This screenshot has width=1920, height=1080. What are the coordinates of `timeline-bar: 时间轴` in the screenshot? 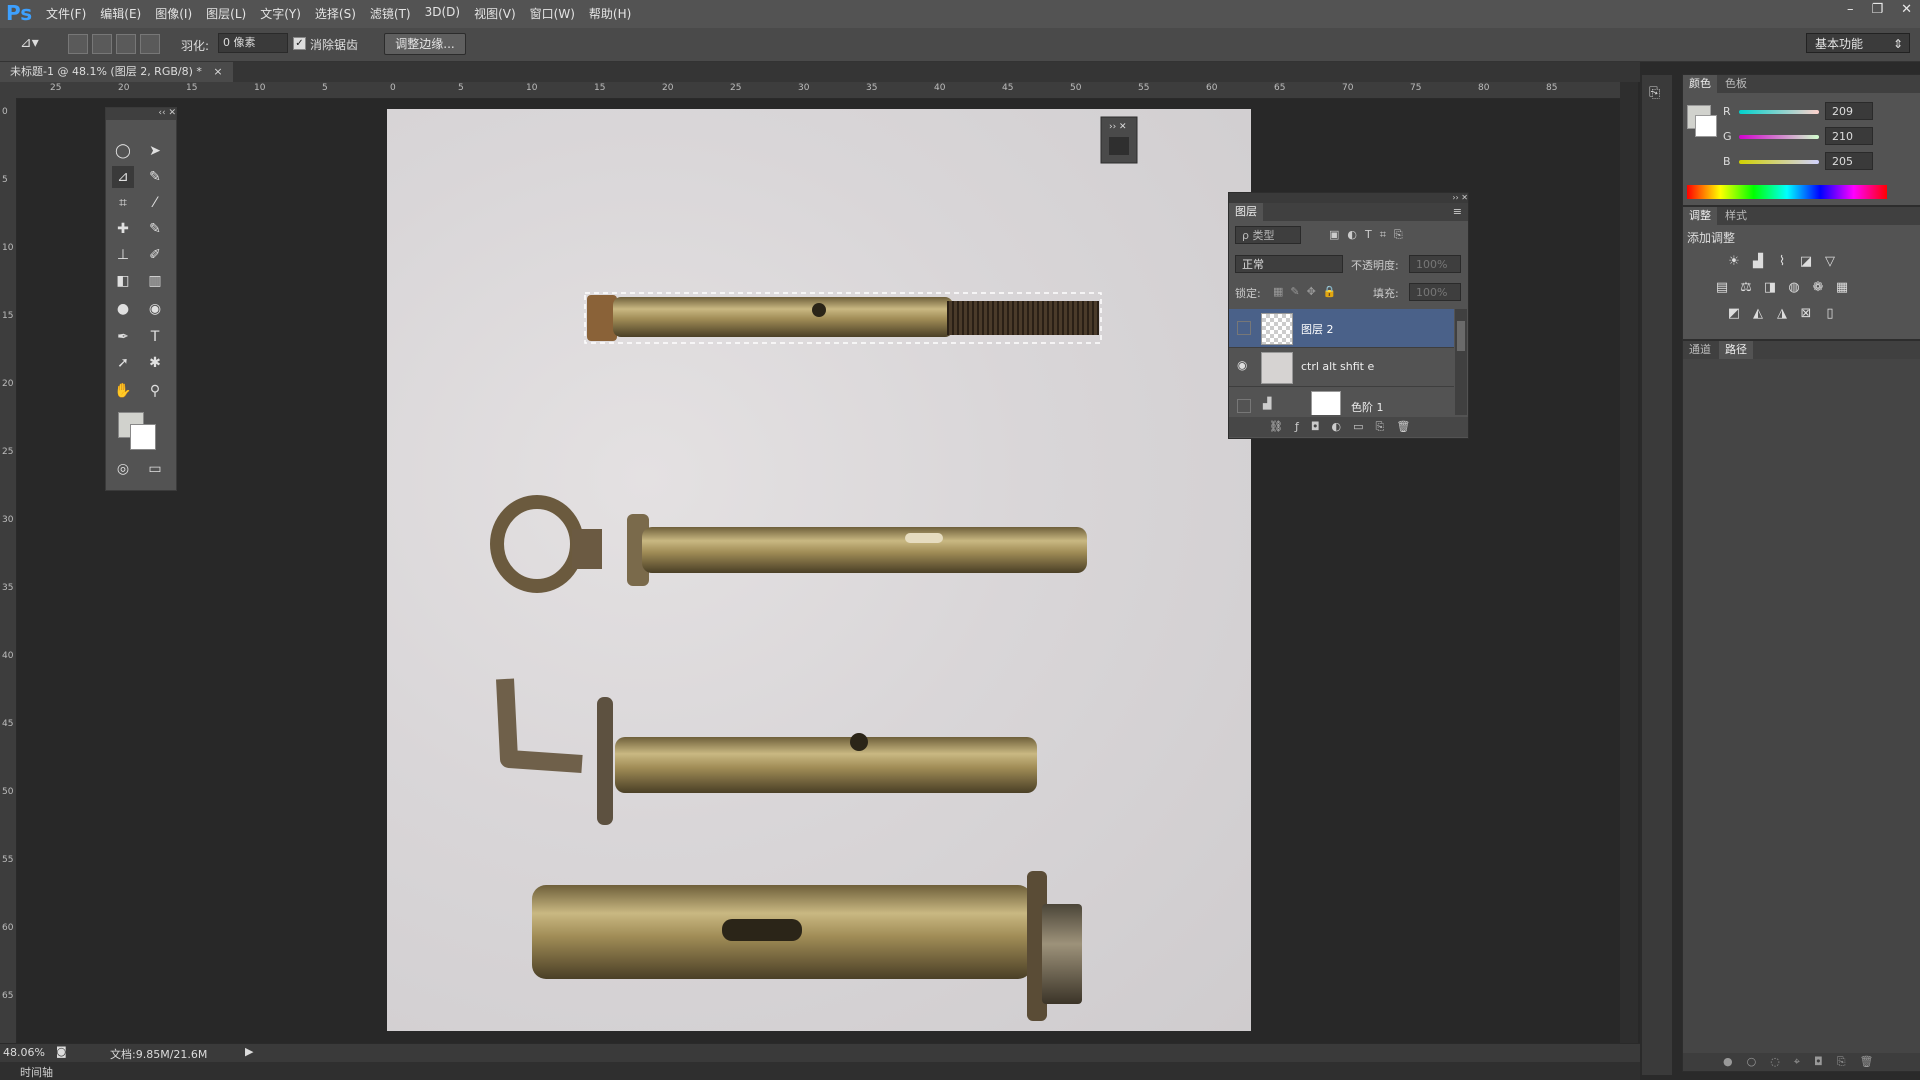 It's located at (820, 1071).